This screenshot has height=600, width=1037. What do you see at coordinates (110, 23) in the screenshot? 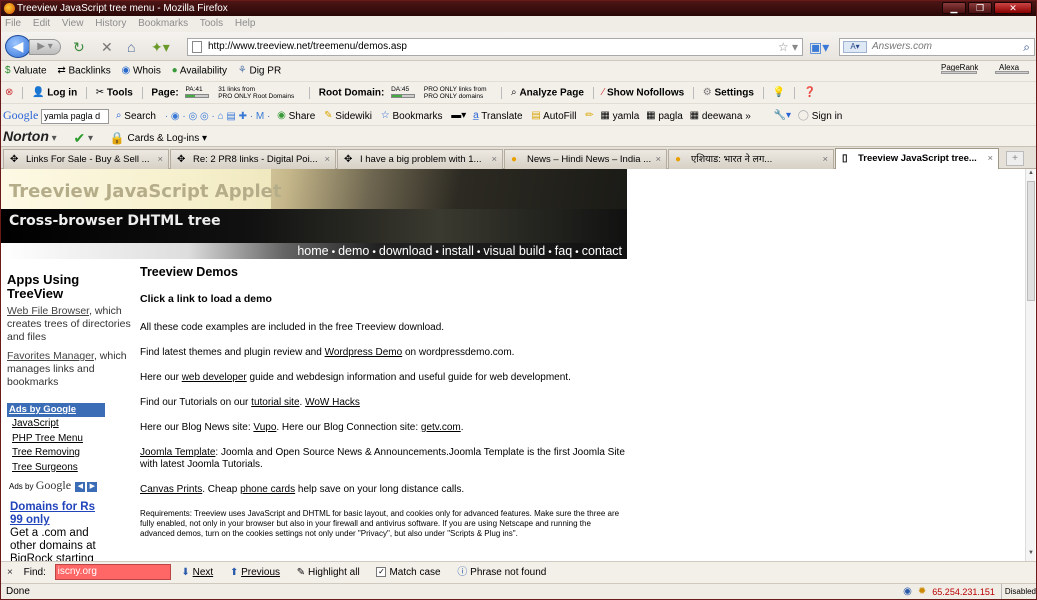
I see `menu-history: History` at bounding box center [110, 23].